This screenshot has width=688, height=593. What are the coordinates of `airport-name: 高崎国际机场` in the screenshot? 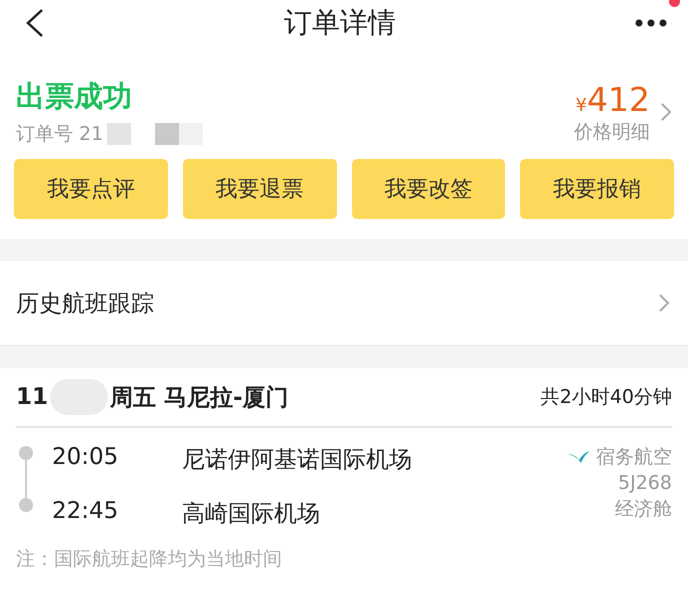 It's located at (251, 514).